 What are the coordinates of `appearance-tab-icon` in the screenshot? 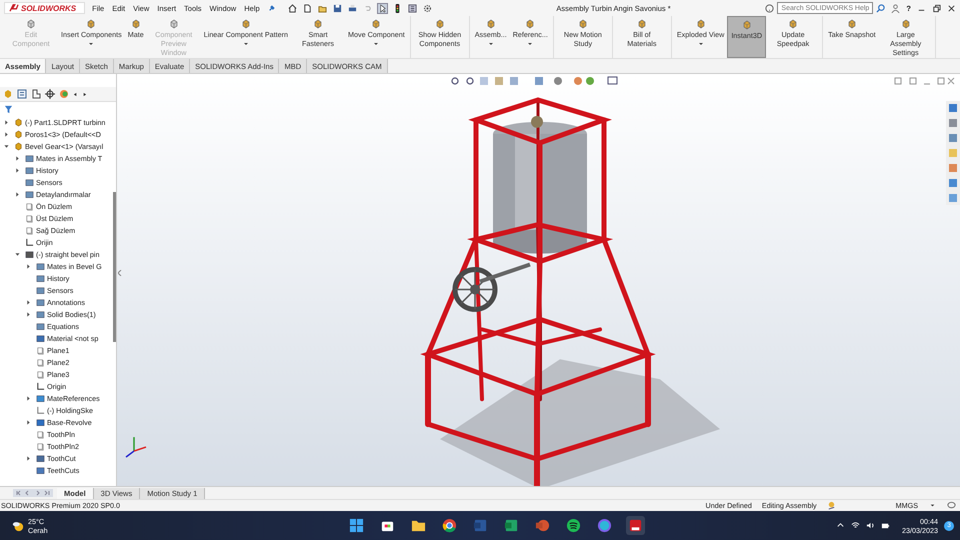 It's located at (64, 94).